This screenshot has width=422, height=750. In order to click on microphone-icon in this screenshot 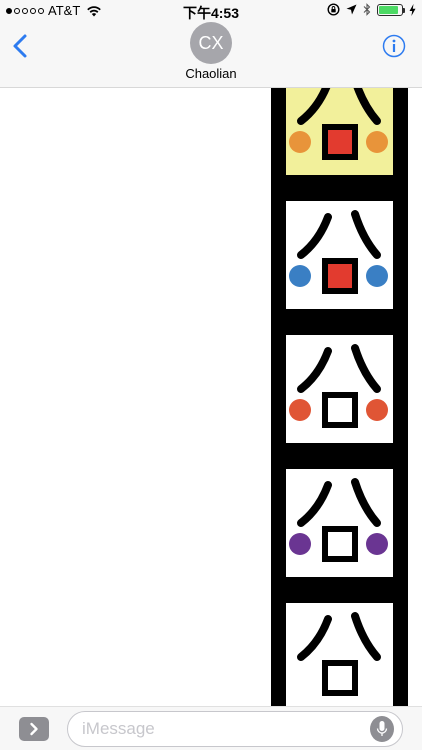, I will do `click(382, 728)`.